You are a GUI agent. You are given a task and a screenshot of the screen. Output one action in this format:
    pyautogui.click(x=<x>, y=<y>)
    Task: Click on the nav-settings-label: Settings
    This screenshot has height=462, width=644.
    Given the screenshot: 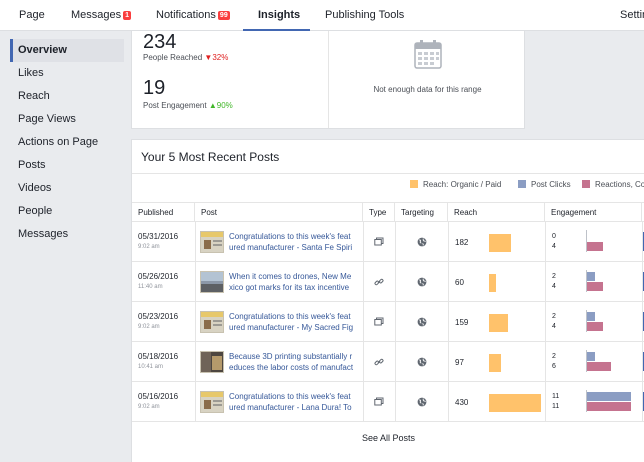 What is the action you would take?
    pyautogui.click(x=632, y=15)
    